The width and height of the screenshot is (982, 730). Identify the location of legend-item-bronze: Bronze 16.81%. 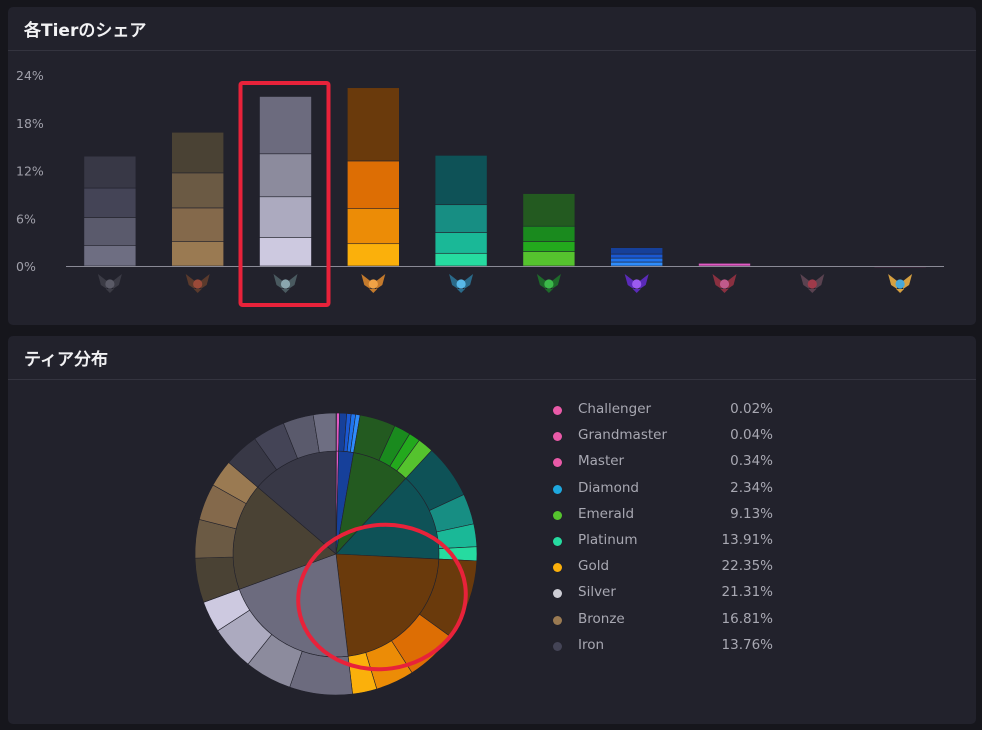
(671, 623).